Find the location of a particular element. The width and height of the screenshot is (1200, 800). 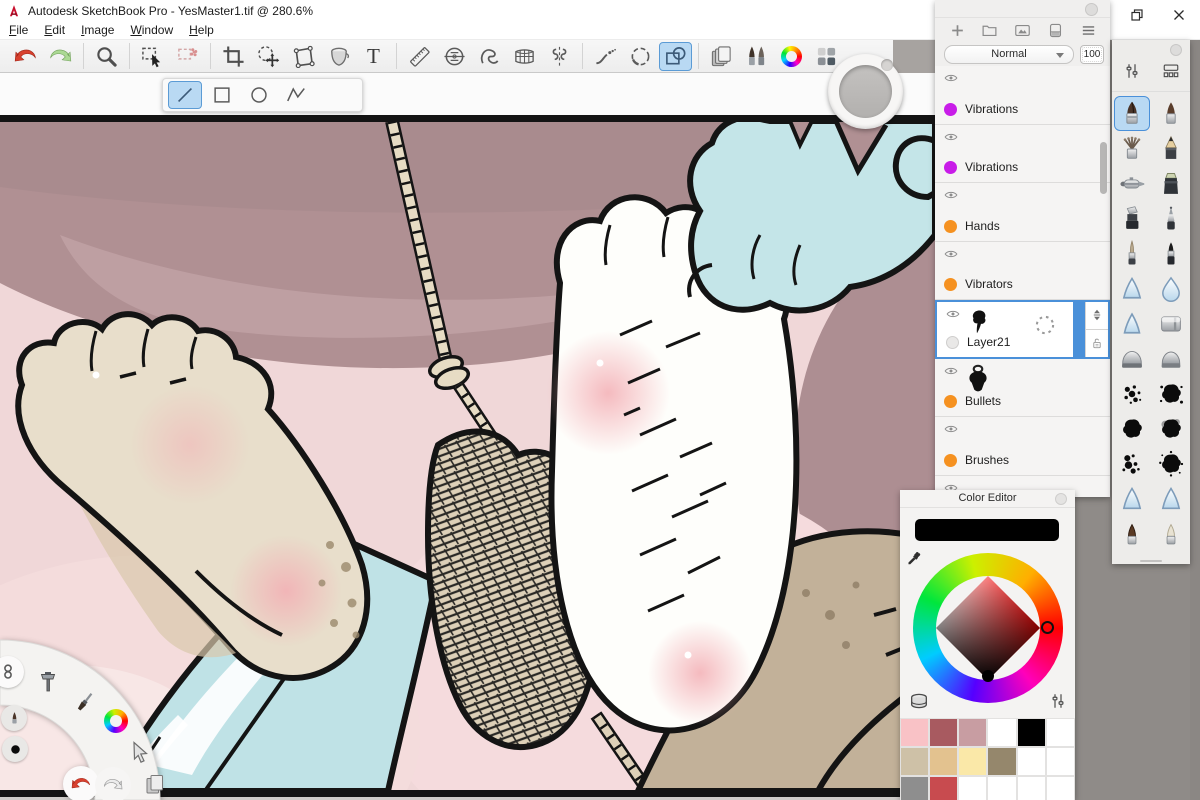

menu-help: Help is located at coordinates (201, 31).